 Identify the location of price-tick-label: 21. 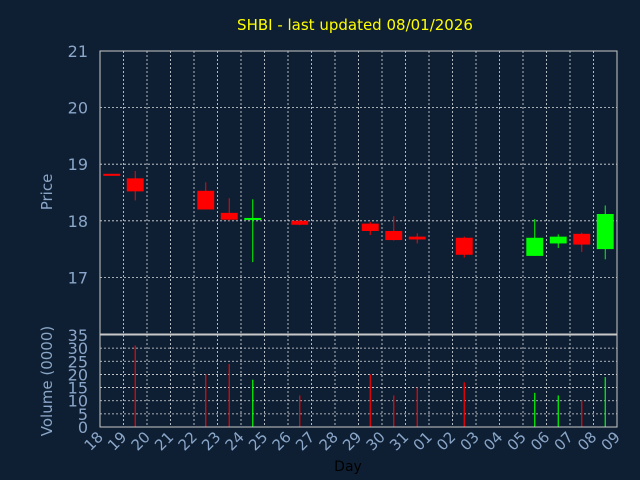
(78, 51).